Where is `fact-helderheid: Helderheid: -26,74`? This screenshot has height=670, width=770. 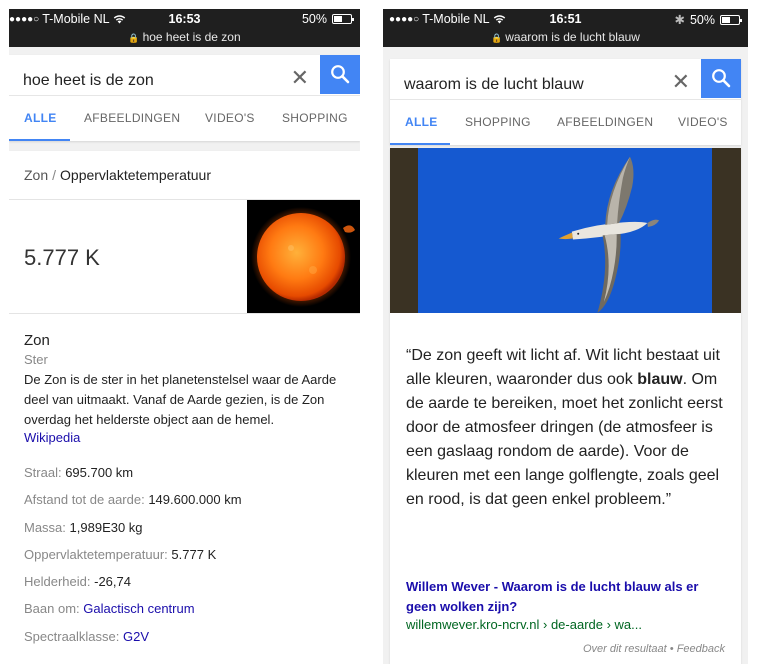 fact-helderheid: Helderheid: -26,74 is located at coordinates (186, 587).